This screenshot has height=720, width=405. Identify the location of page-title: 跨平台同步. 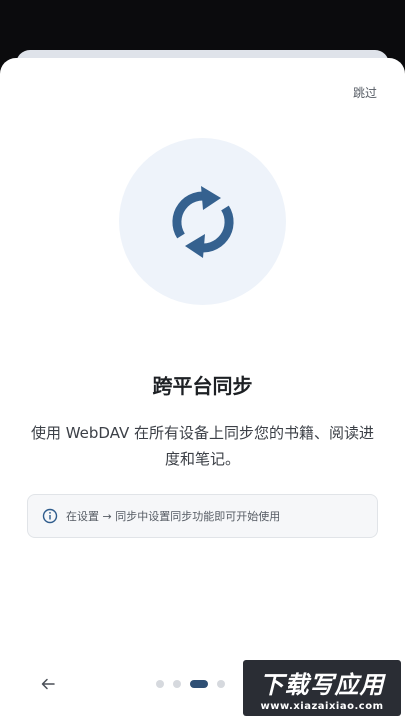
(202, 386).